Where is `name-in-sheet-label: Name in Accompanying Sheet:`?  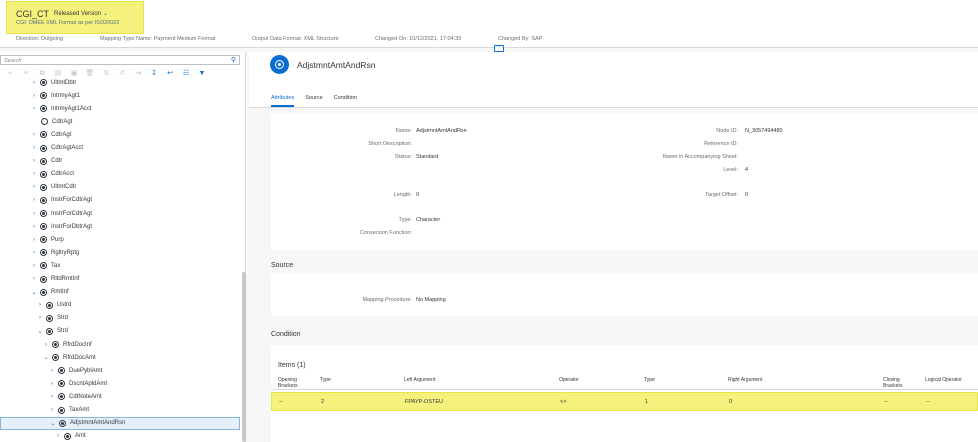
name-in-sheet-label: Name in Accompanying Sheet: is located at coordinates (700, 157).